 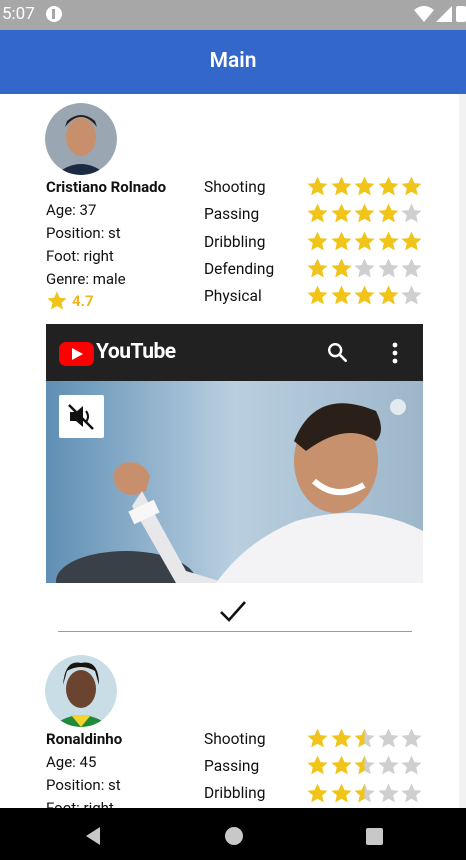 I want to click on player-name: Ronaldinho, so click(x=84, y=739).